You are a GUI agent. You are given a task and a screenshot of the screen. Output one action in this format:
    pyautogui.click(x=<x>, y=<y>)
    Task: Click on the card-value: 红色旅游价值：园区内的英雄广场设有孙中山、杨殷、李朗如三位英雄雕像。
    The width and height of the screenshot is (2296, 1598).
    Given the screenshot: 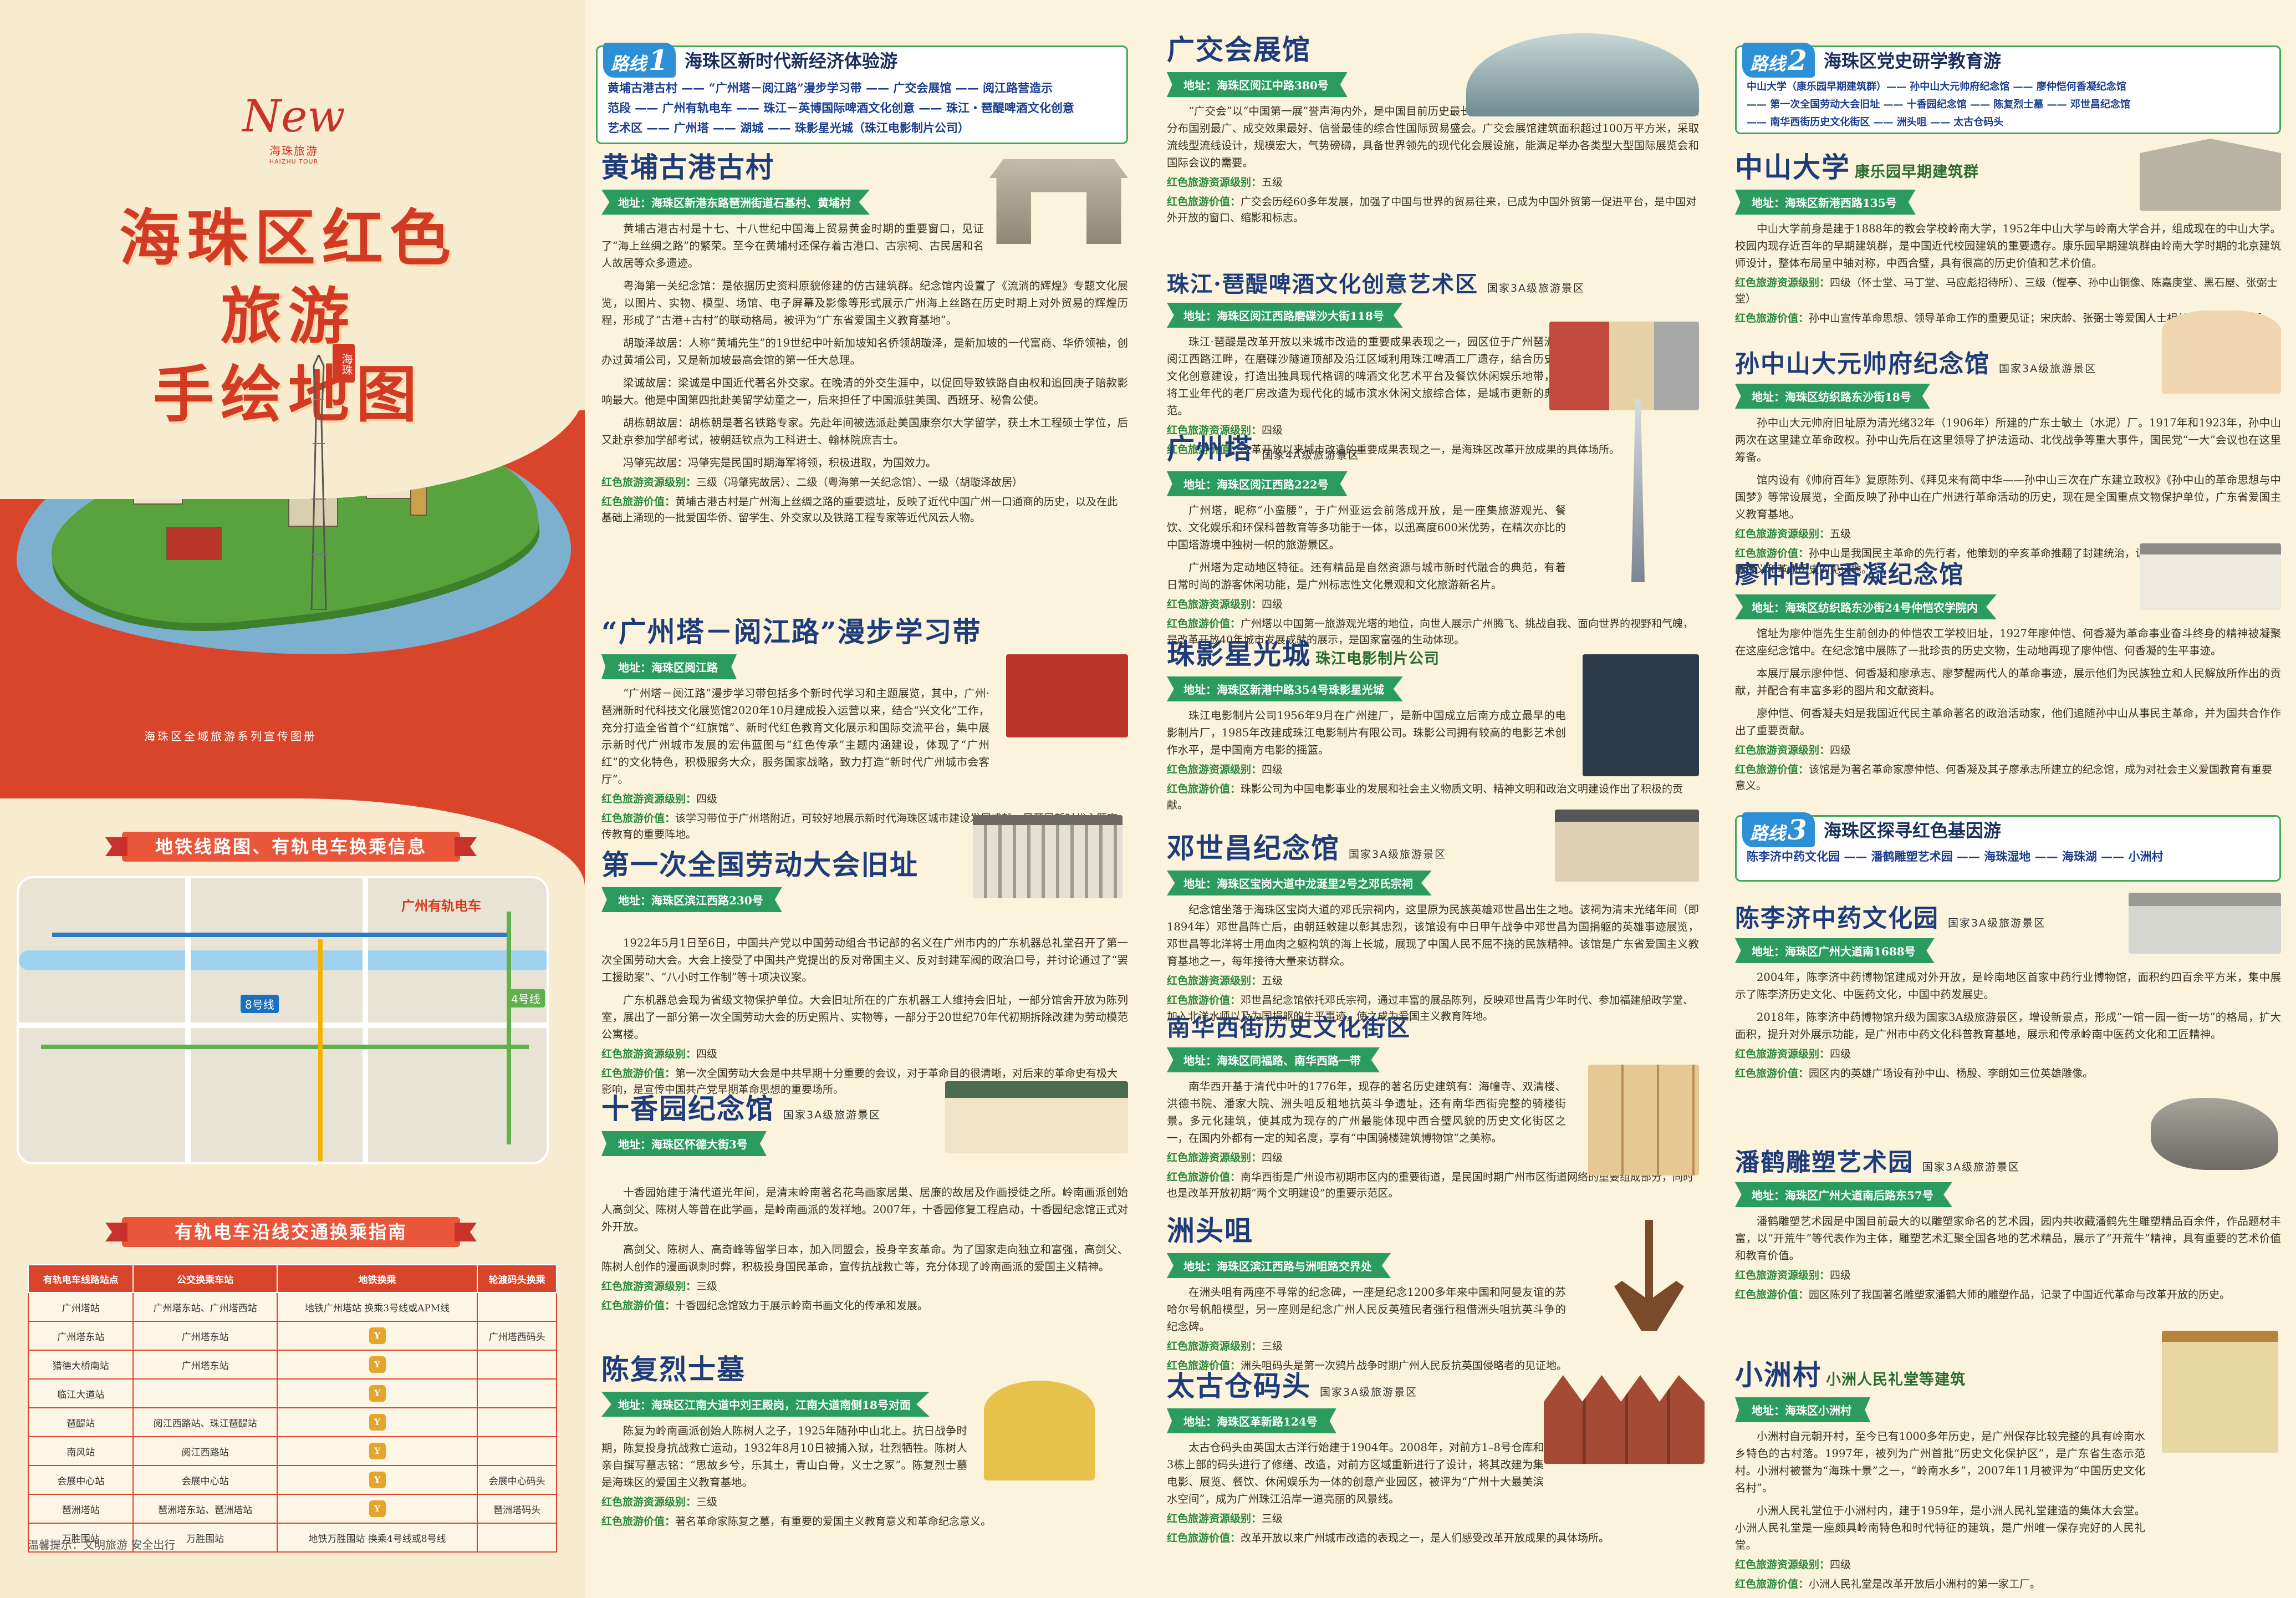 What is the action you would take?
    pyautogui.click(x=1914, y=1073)
    